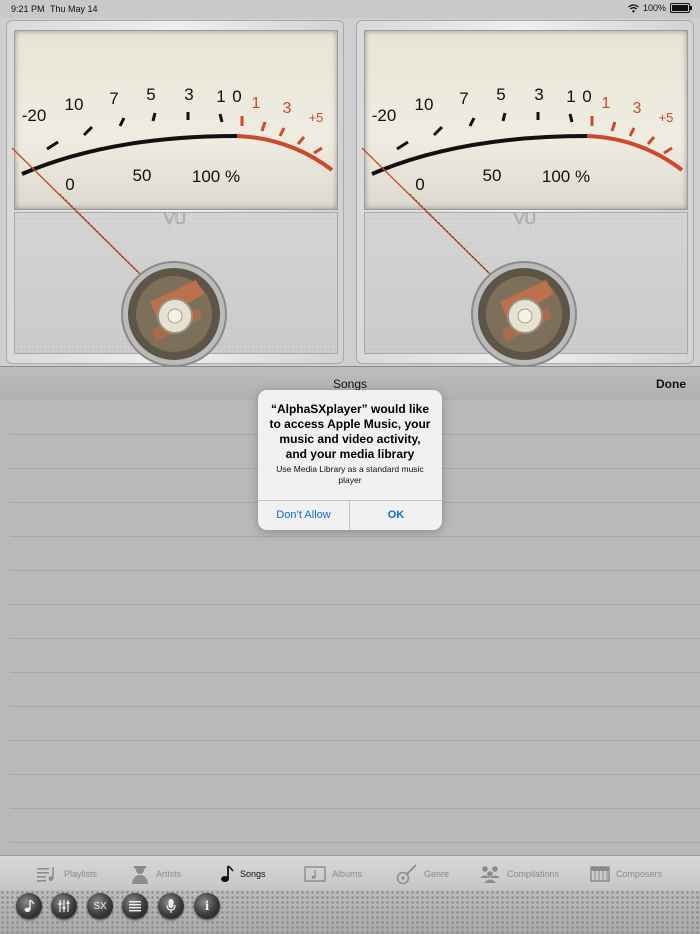 This screenshot has height=934, width=700. I want to click on info-icon: i, so click(207, 906).